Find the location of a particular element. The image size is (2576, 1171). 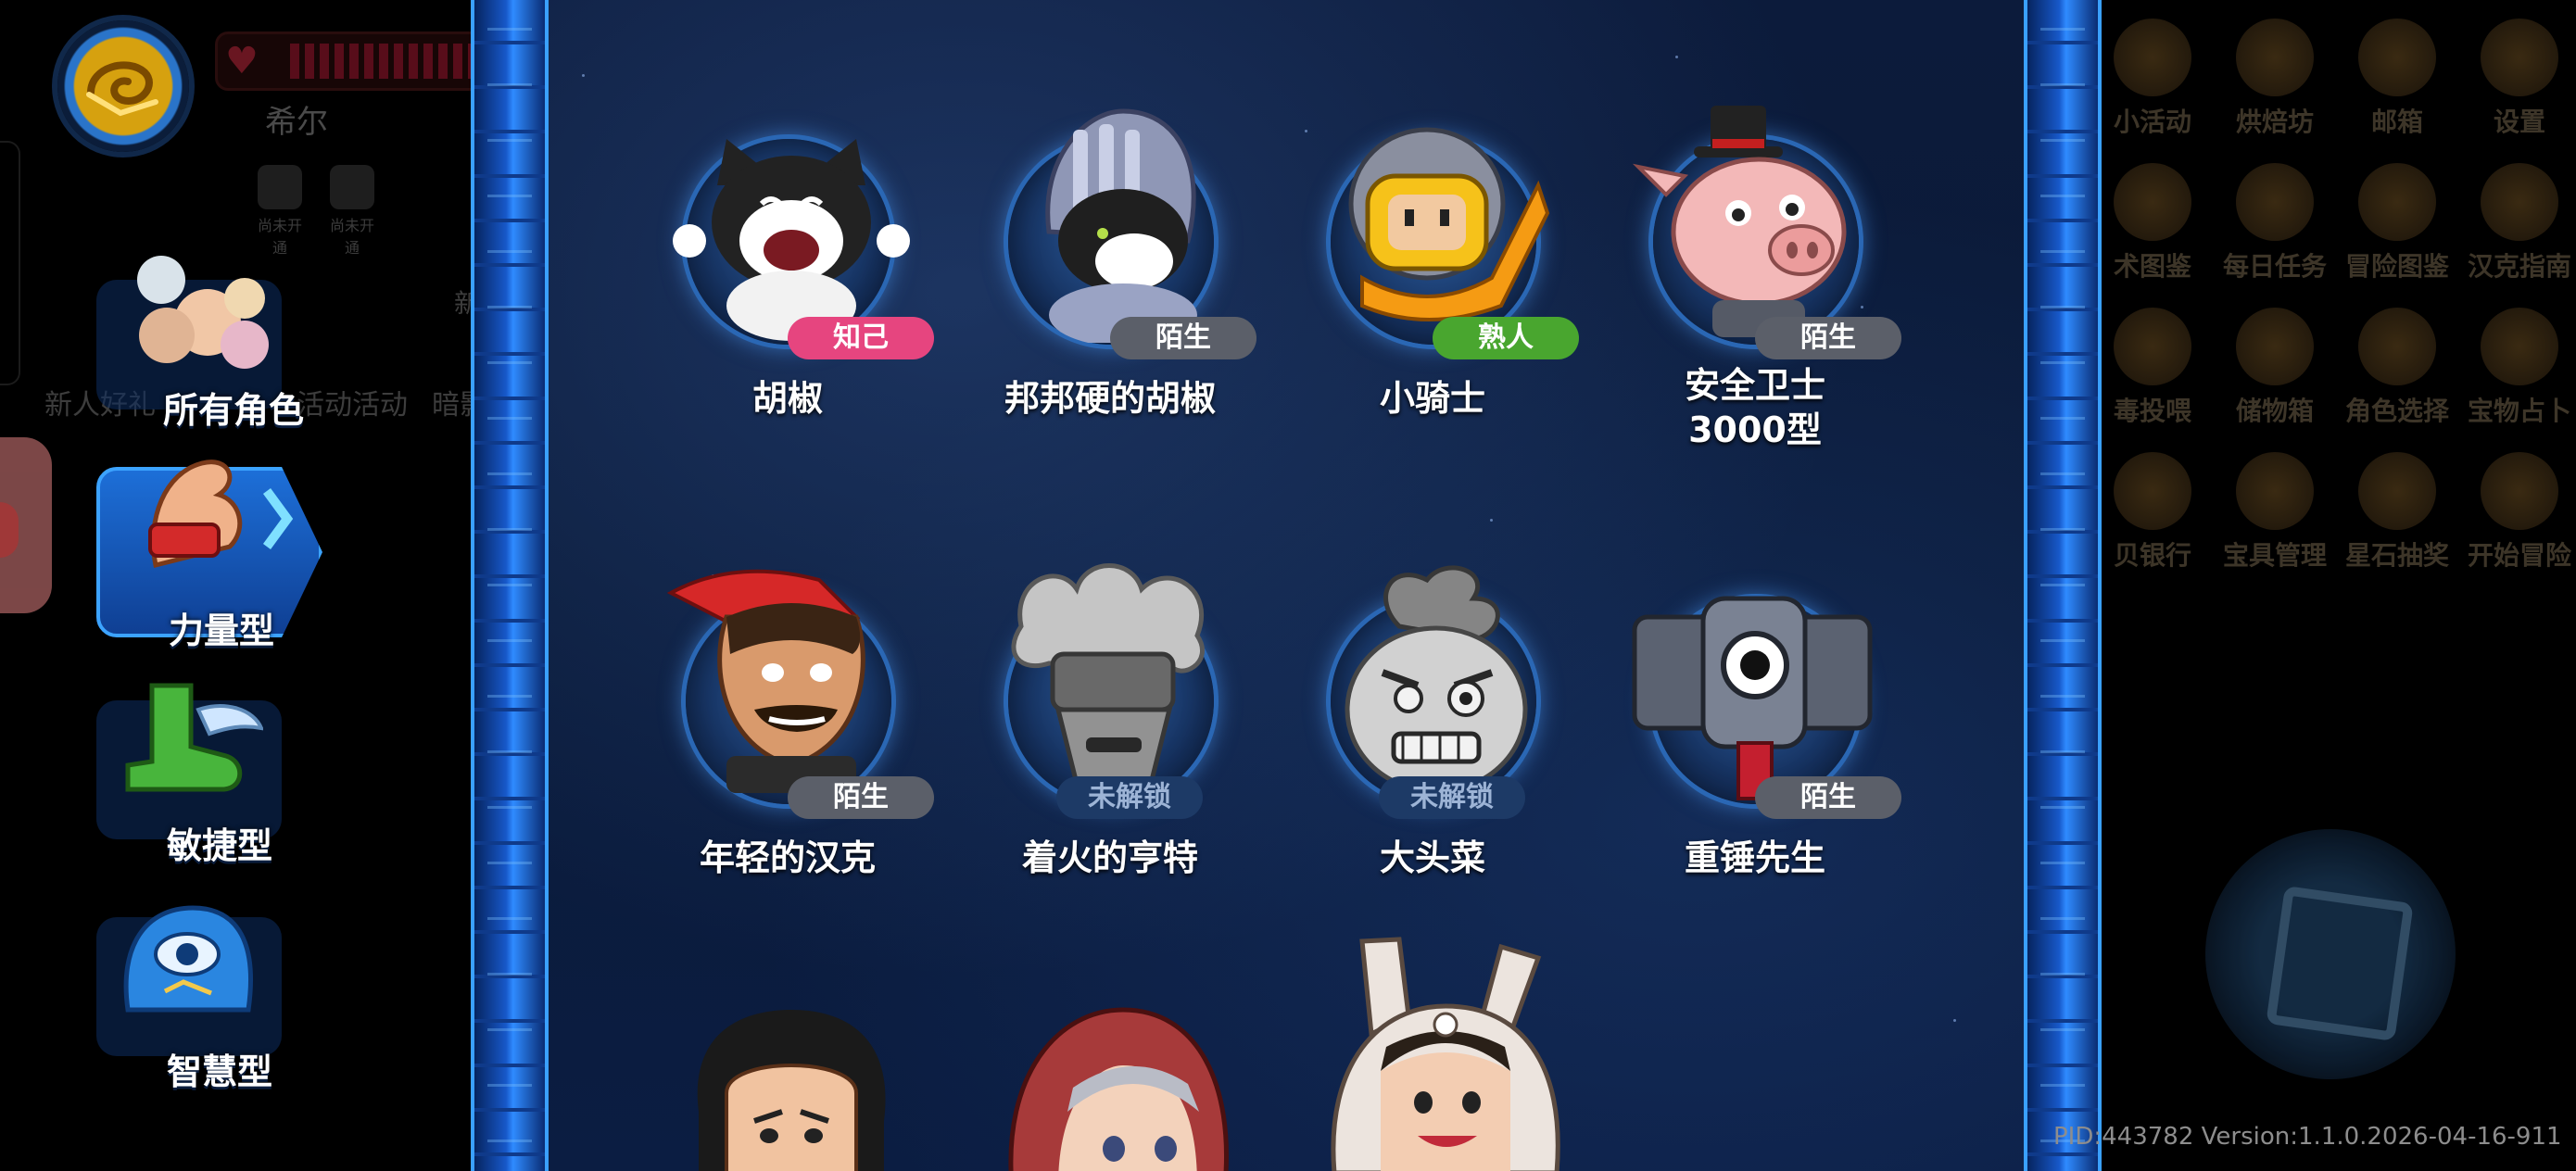

character-name: 小骑士 is located at coordinates (1432, 399).